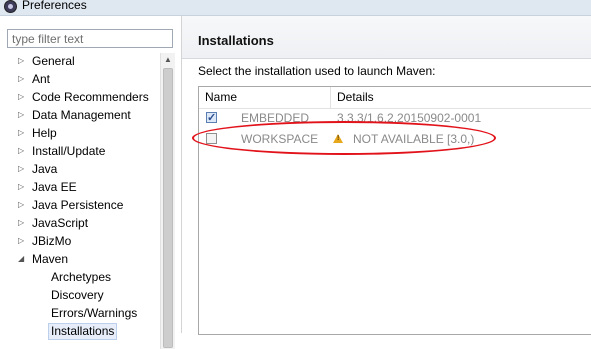 This screenshot has height=349, width=591. I want to click on table-row-embedded: EMBEDDED 3.3.3/1.6.2.20150902-0001, so click(395, 118).